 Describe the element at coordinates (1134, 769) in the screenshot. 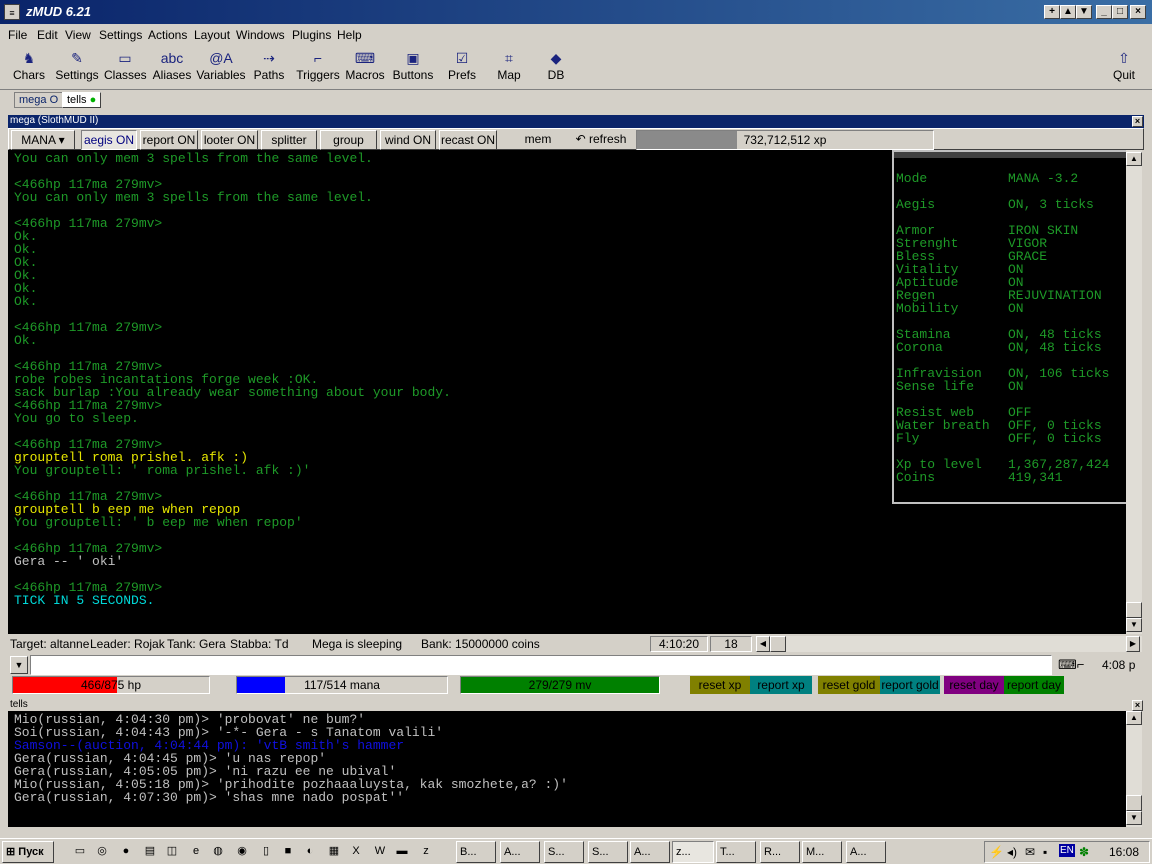

I see `tells-scrollbar: ▲ ▼` at that location.